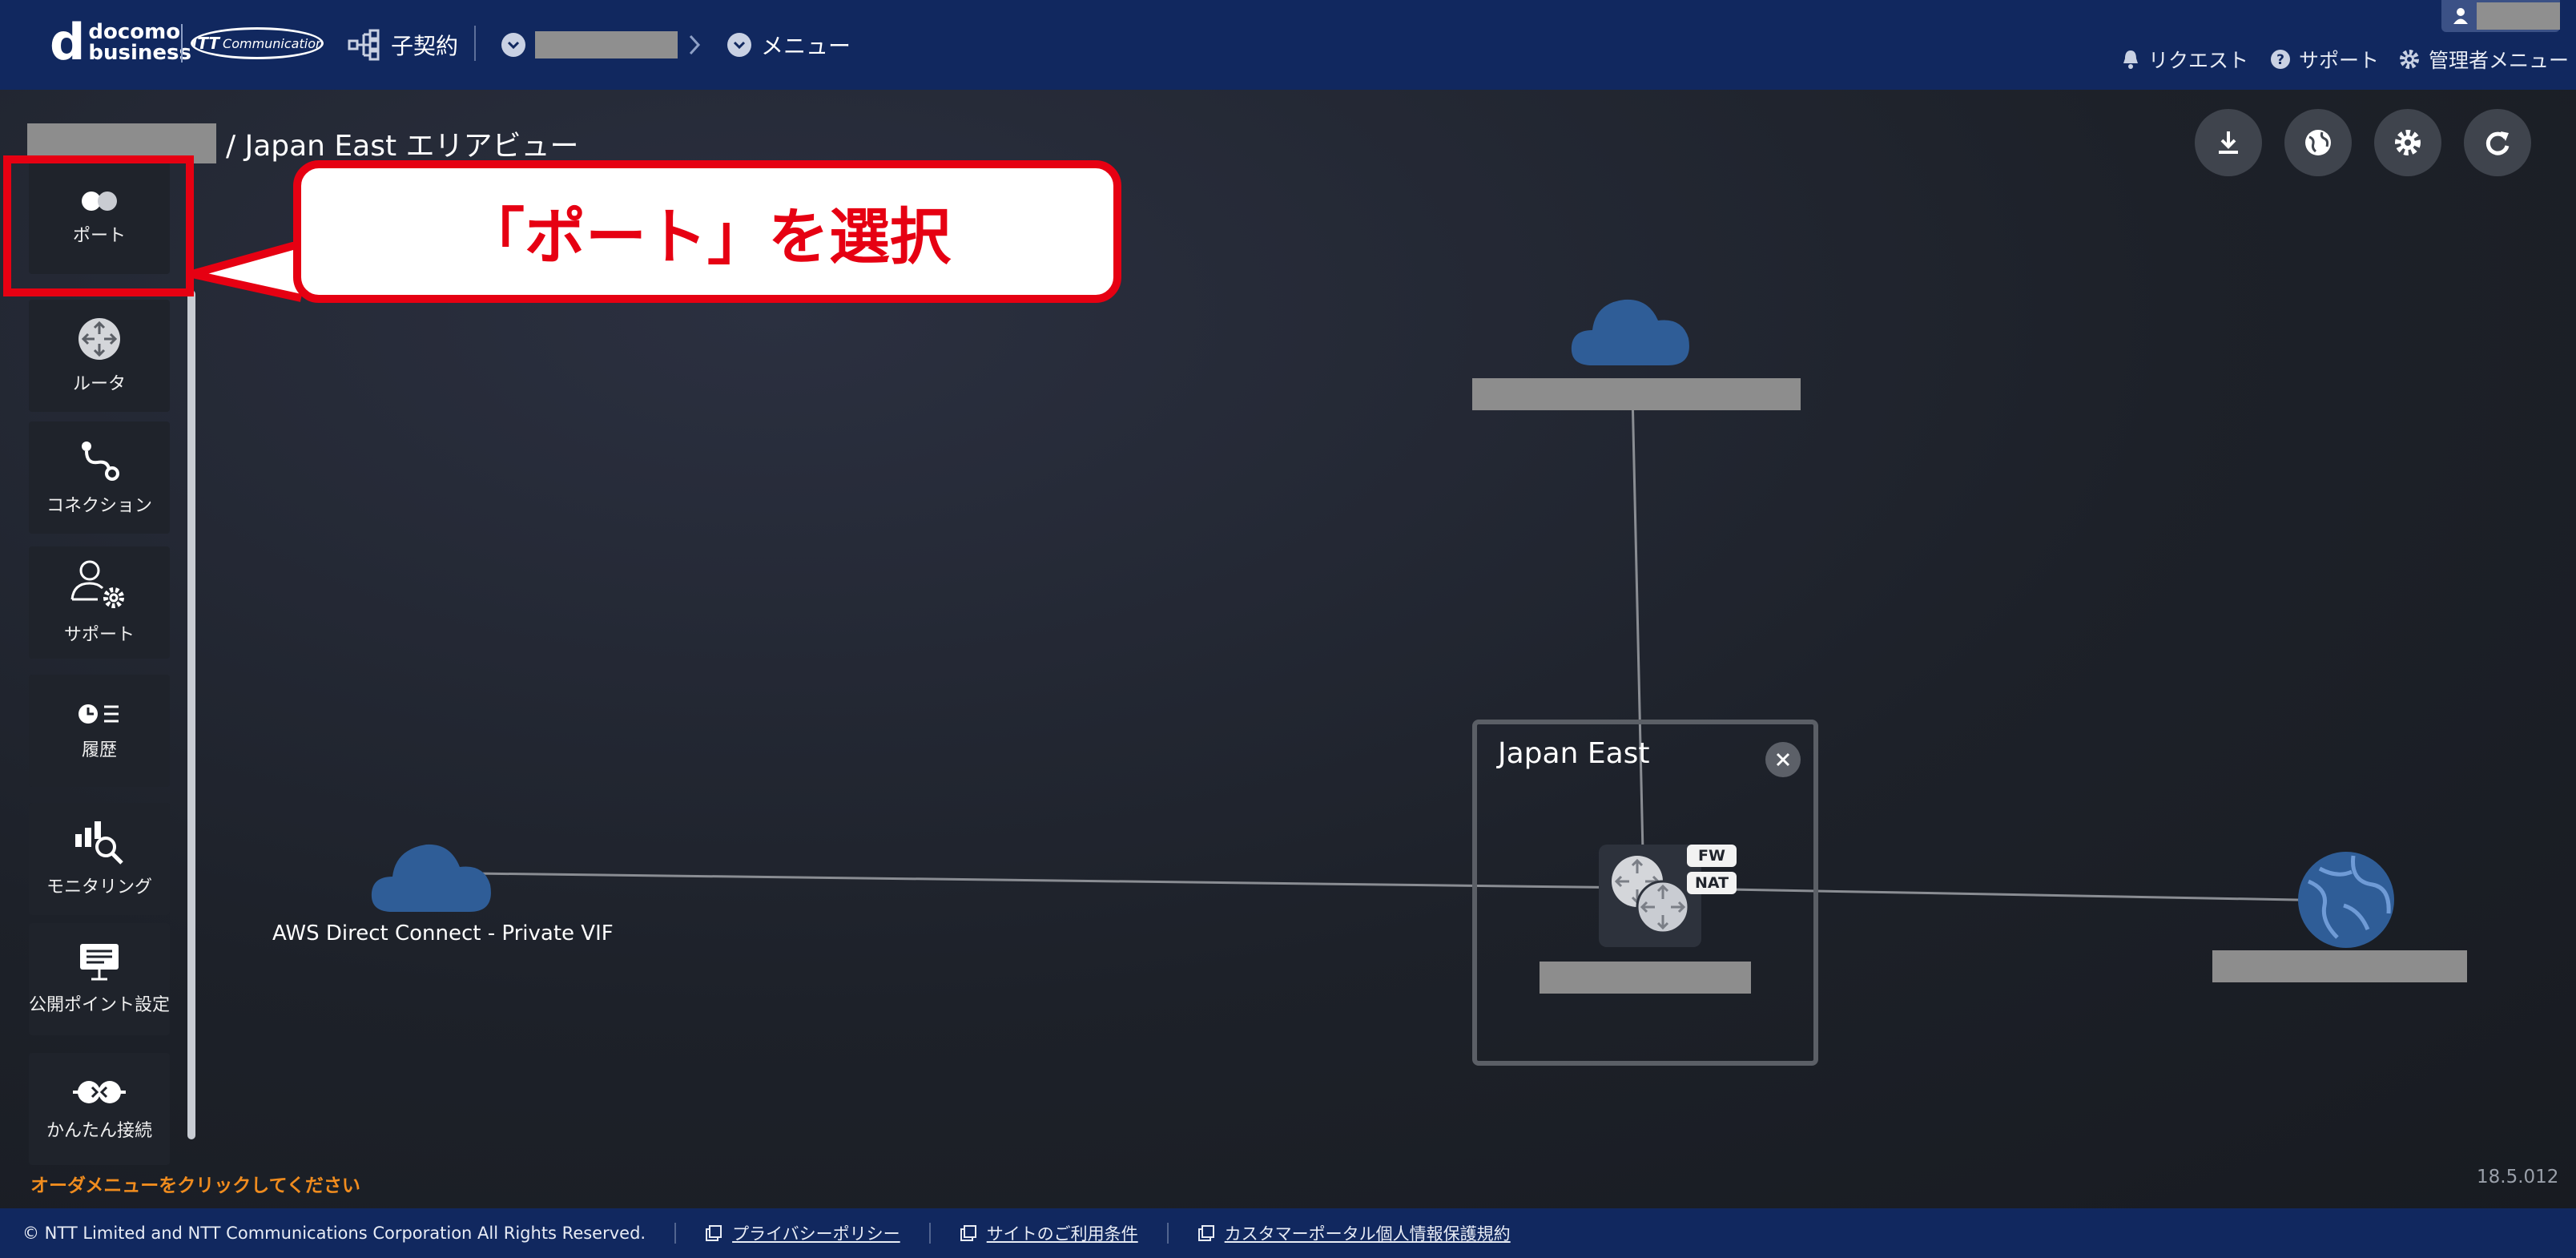  Describe the element at coordinates (246, 272) in the screenshot. I see `annotation-callout-tail` at that location.